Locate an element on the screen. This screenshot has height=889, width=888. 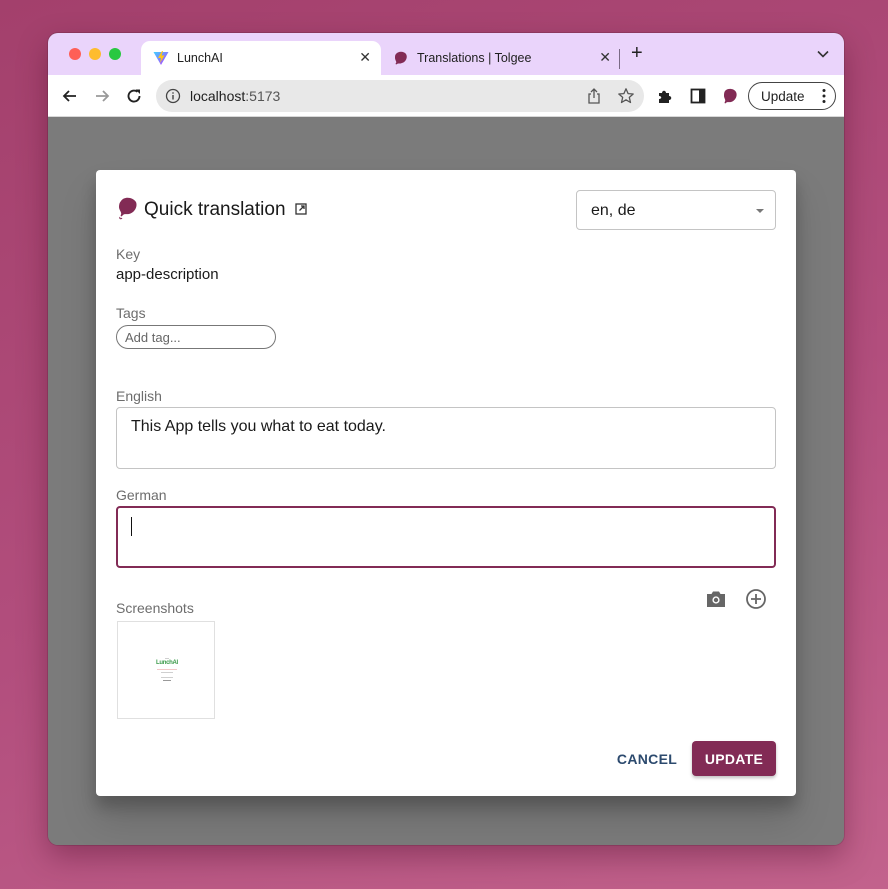
share-icon is located at coordinates (594, 96).